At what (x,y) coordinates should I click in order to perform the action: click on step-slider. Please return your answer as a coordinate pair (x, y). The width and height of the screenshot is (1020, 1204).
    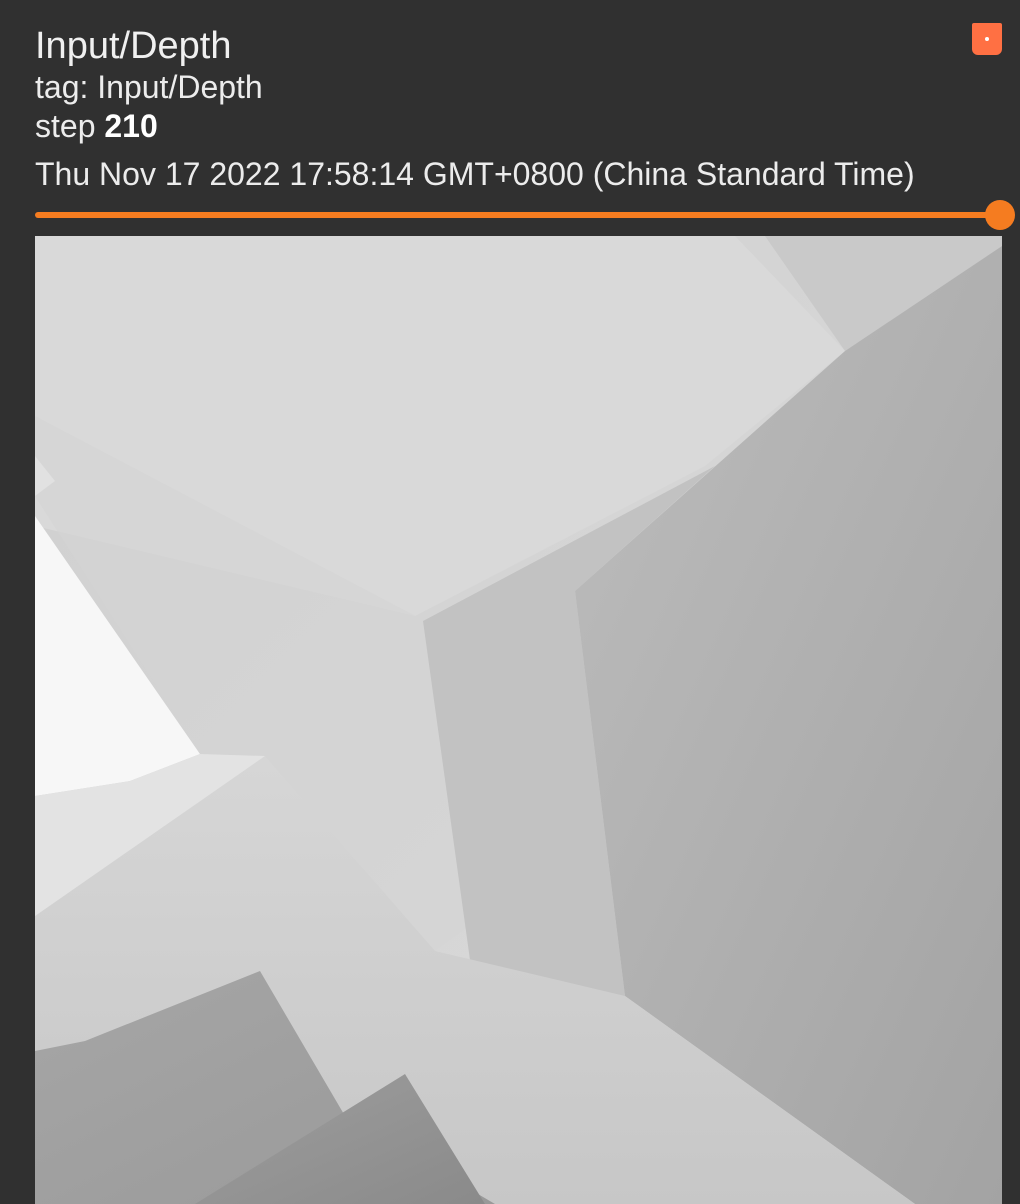
    Looking at the image, I should click on (525, 215).